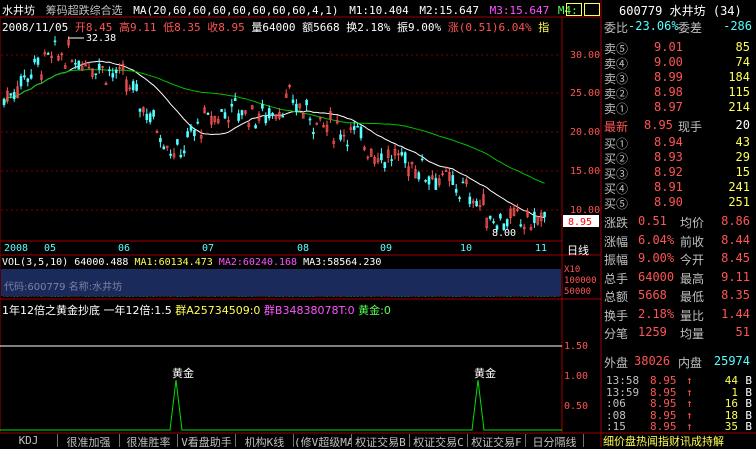  Describe the element at coordinates (323, 440) in the screenshot. I see `tab-5: (修V超级MACD` at that location.